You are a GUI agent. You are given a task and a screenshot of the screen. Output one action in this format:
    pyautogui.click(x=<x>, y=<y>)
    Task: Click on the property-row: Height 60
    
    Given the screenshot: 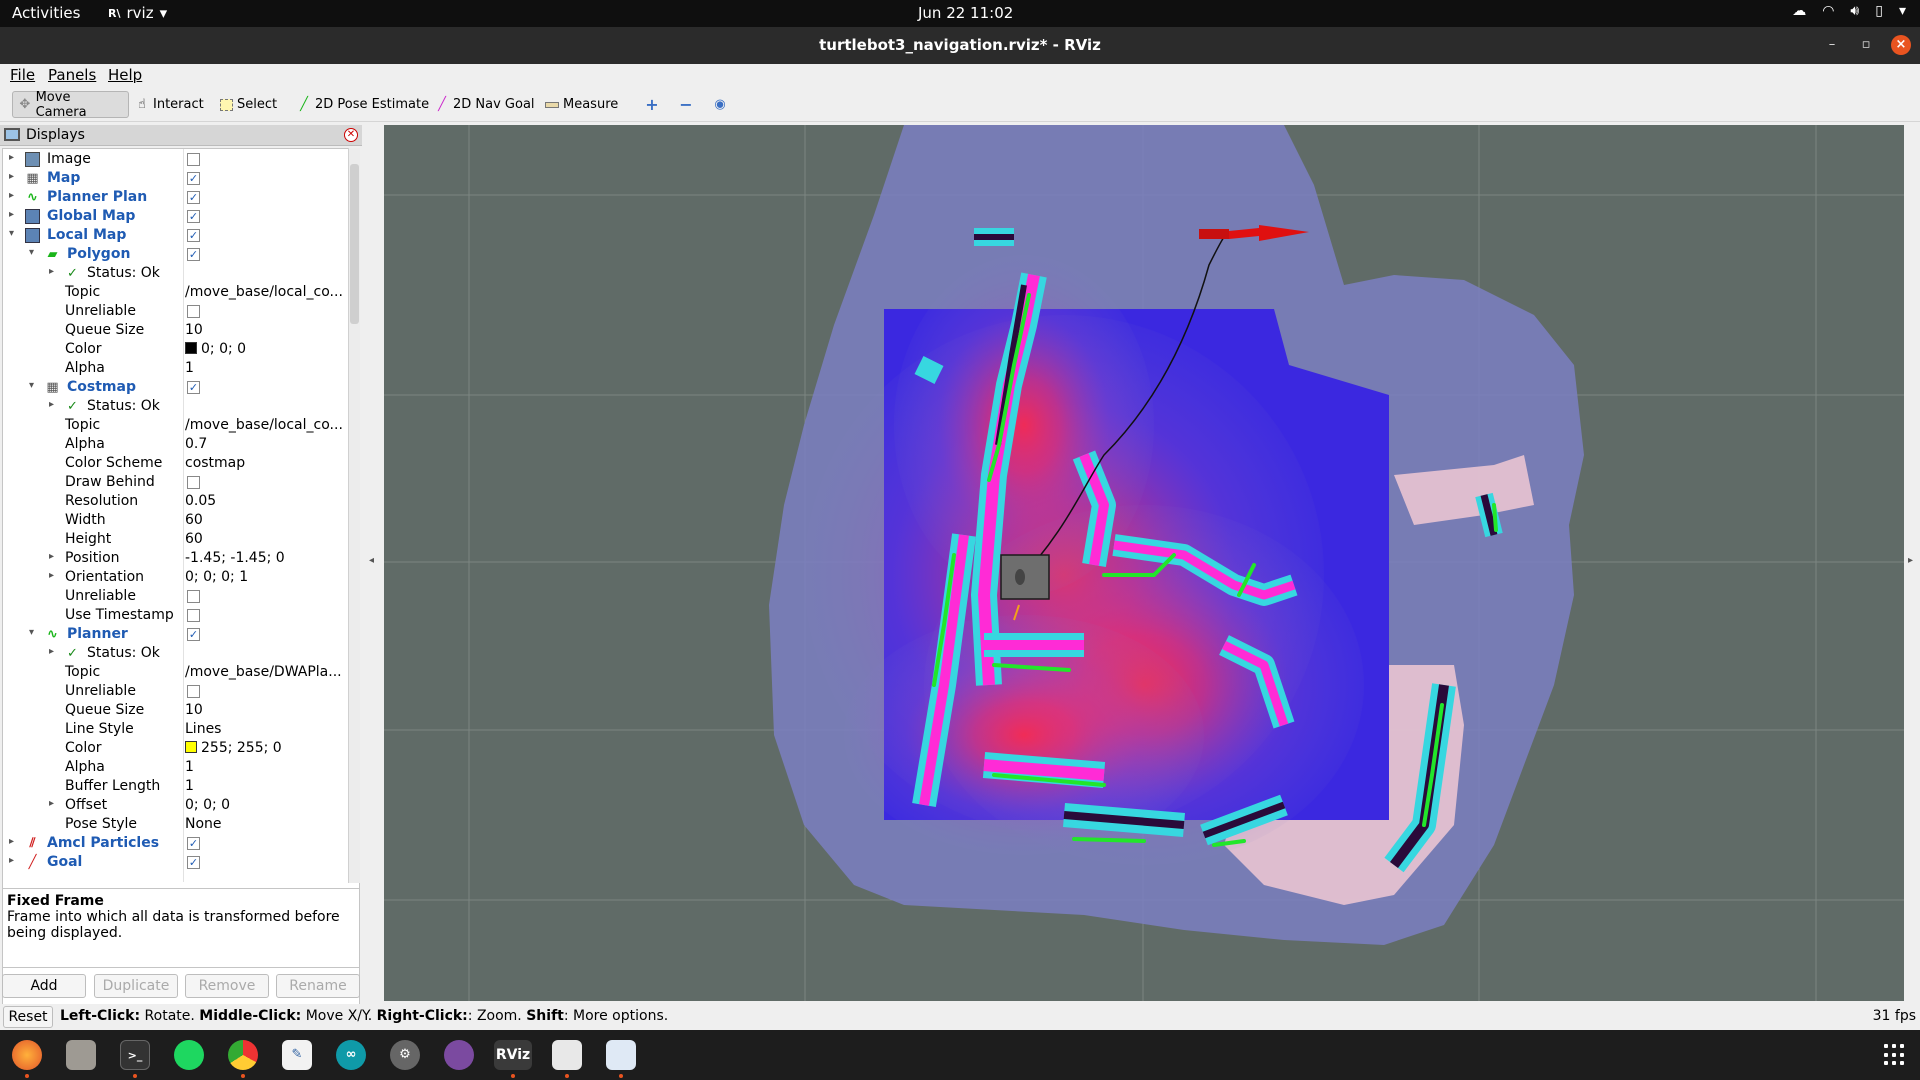 What is the action you would take?
    pyautogui.click(x=176, y=539)
    